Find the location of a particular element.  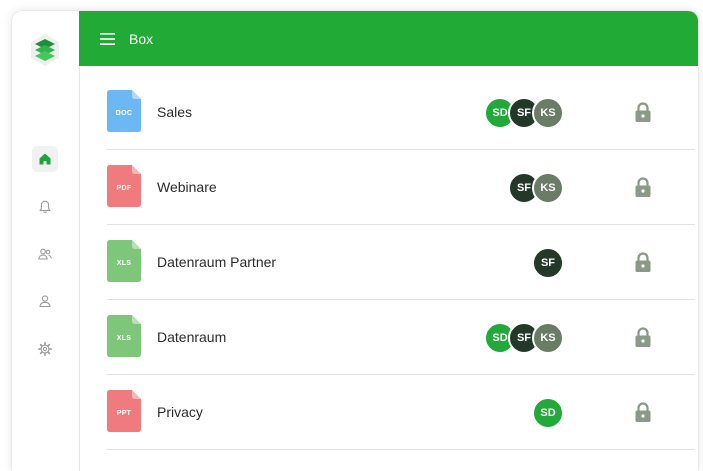

app-header: Box is located at coordinates (388, 38).